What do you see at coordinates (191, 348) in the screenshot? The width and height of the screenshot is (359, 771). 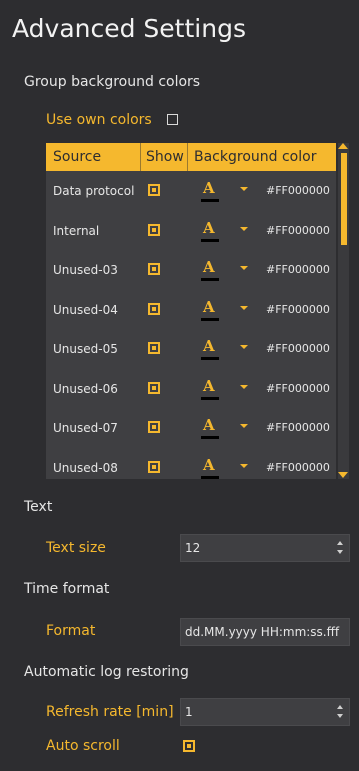 I see `table-row: Unused-05 A #FF000000` at bounding box center [191, 348].